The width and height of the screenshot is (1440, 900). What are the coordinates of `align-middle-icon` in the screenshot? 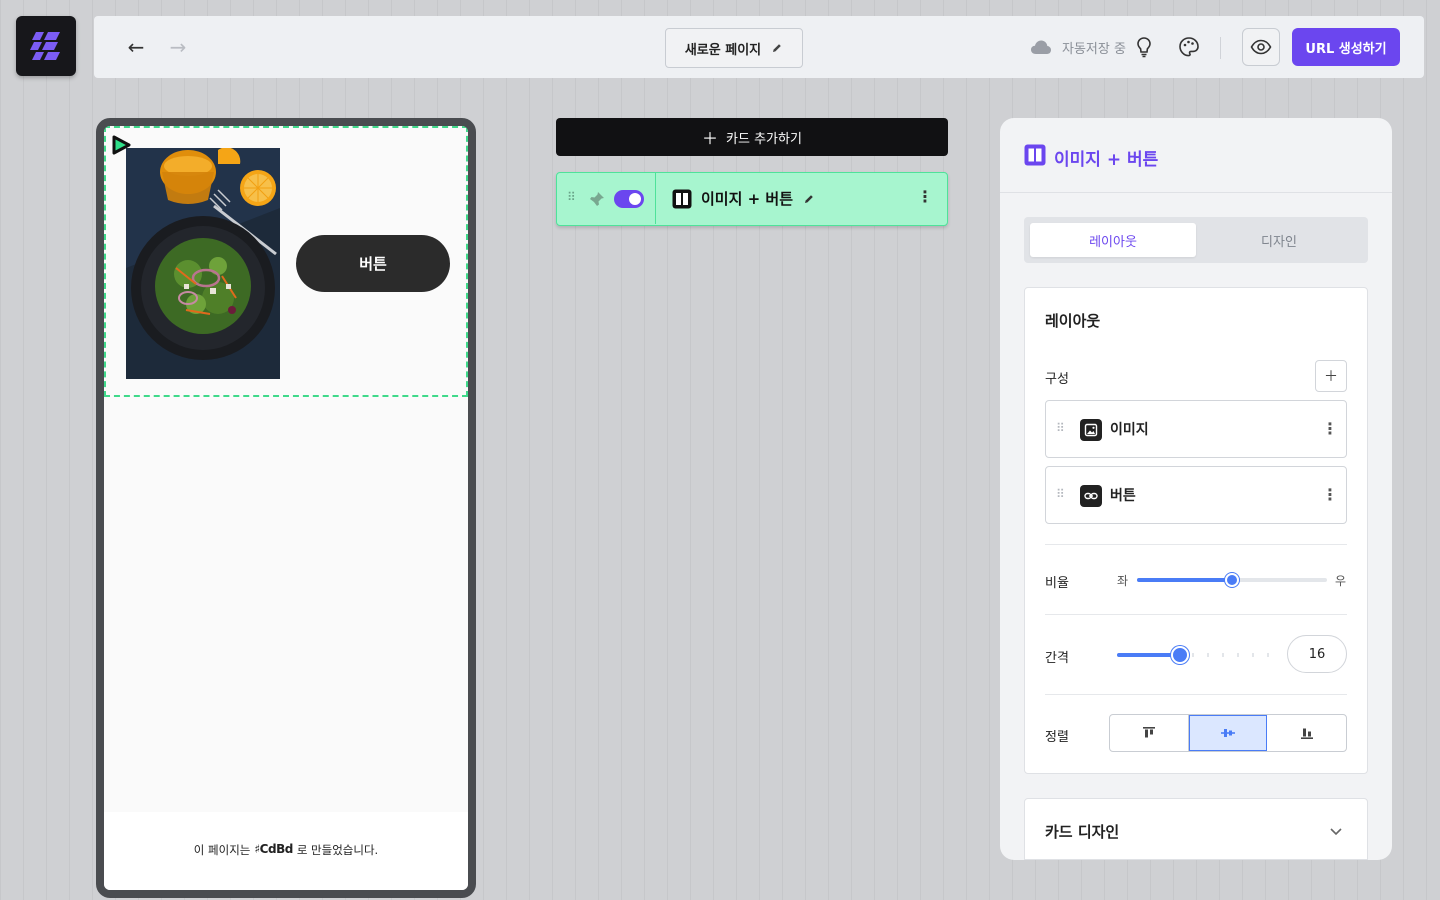 It's located at (1227, 733).